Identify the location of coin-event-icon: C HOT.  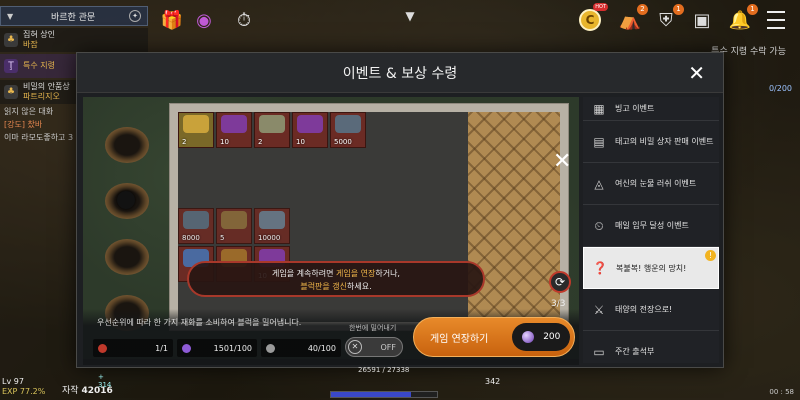
(592, 18).